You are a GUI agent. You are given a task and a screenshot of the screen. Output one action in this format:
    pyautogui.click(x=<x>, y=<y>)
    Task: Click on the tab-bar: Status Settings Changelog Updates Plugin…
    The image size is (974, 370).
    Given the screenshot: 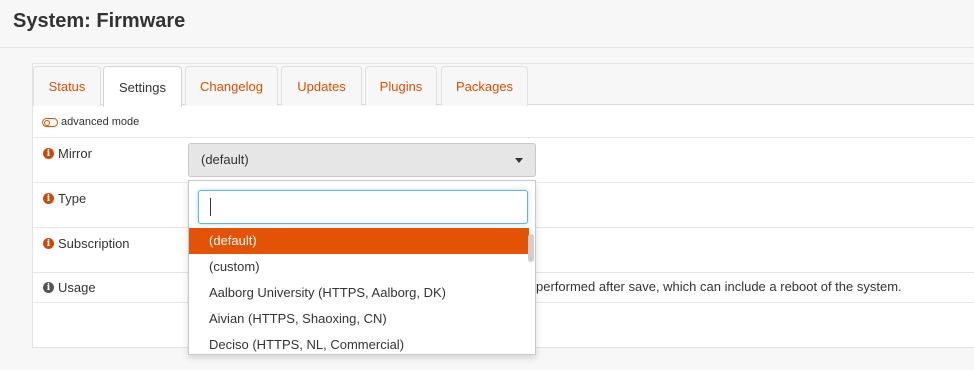 What is the action you would take?
    pyautogui.click(x=503, y=85)
    